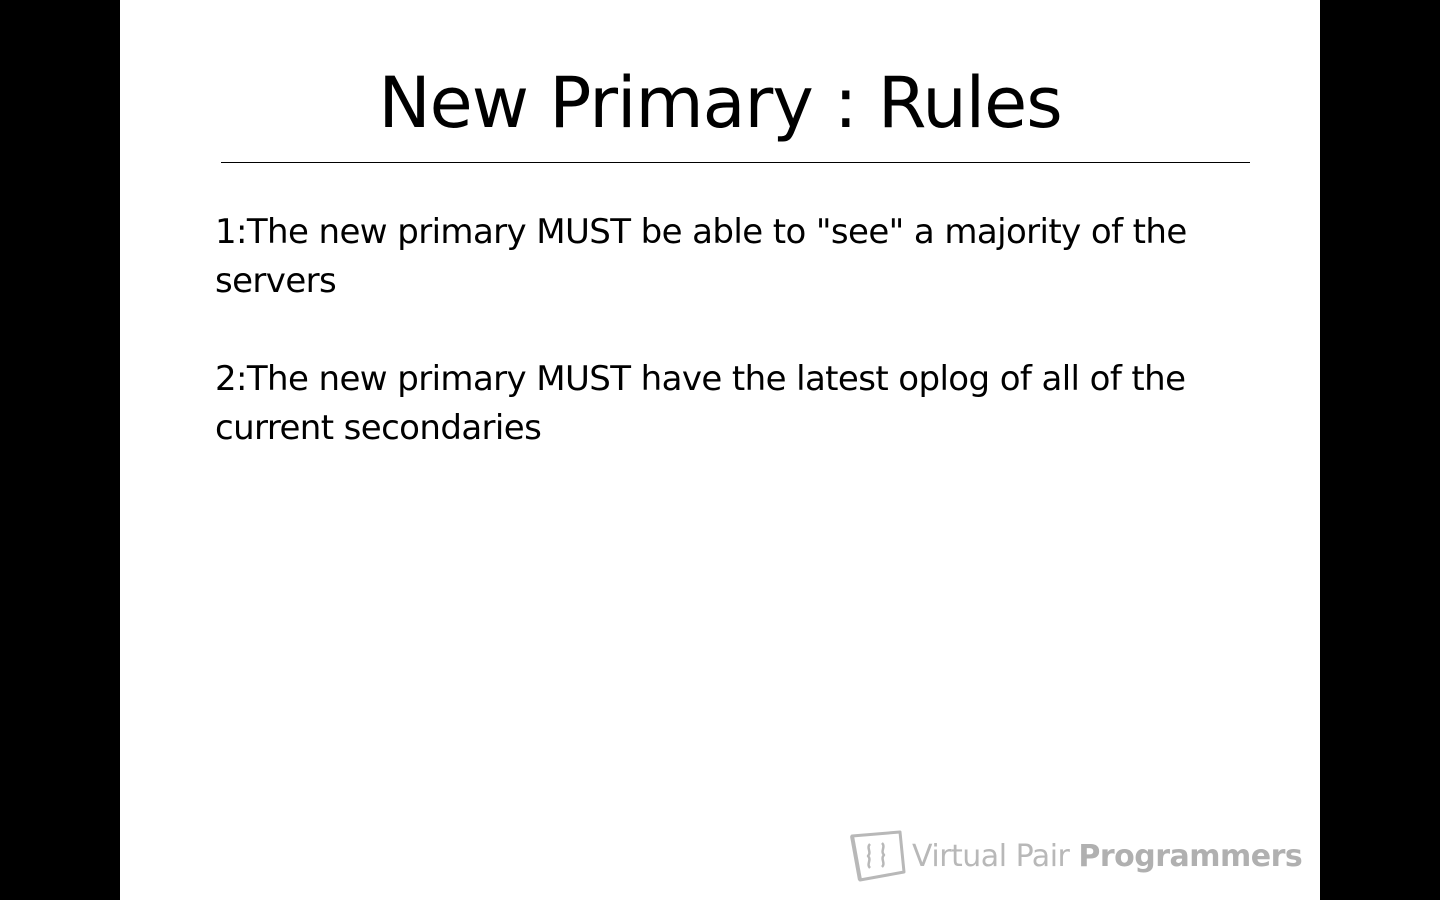 This screenshot has height=900, width=1440. What do you see at coordinates (991, 856) in the screenshot?
I see `brand-name-light: Virtual Pair` at bounding box center [991, 856].